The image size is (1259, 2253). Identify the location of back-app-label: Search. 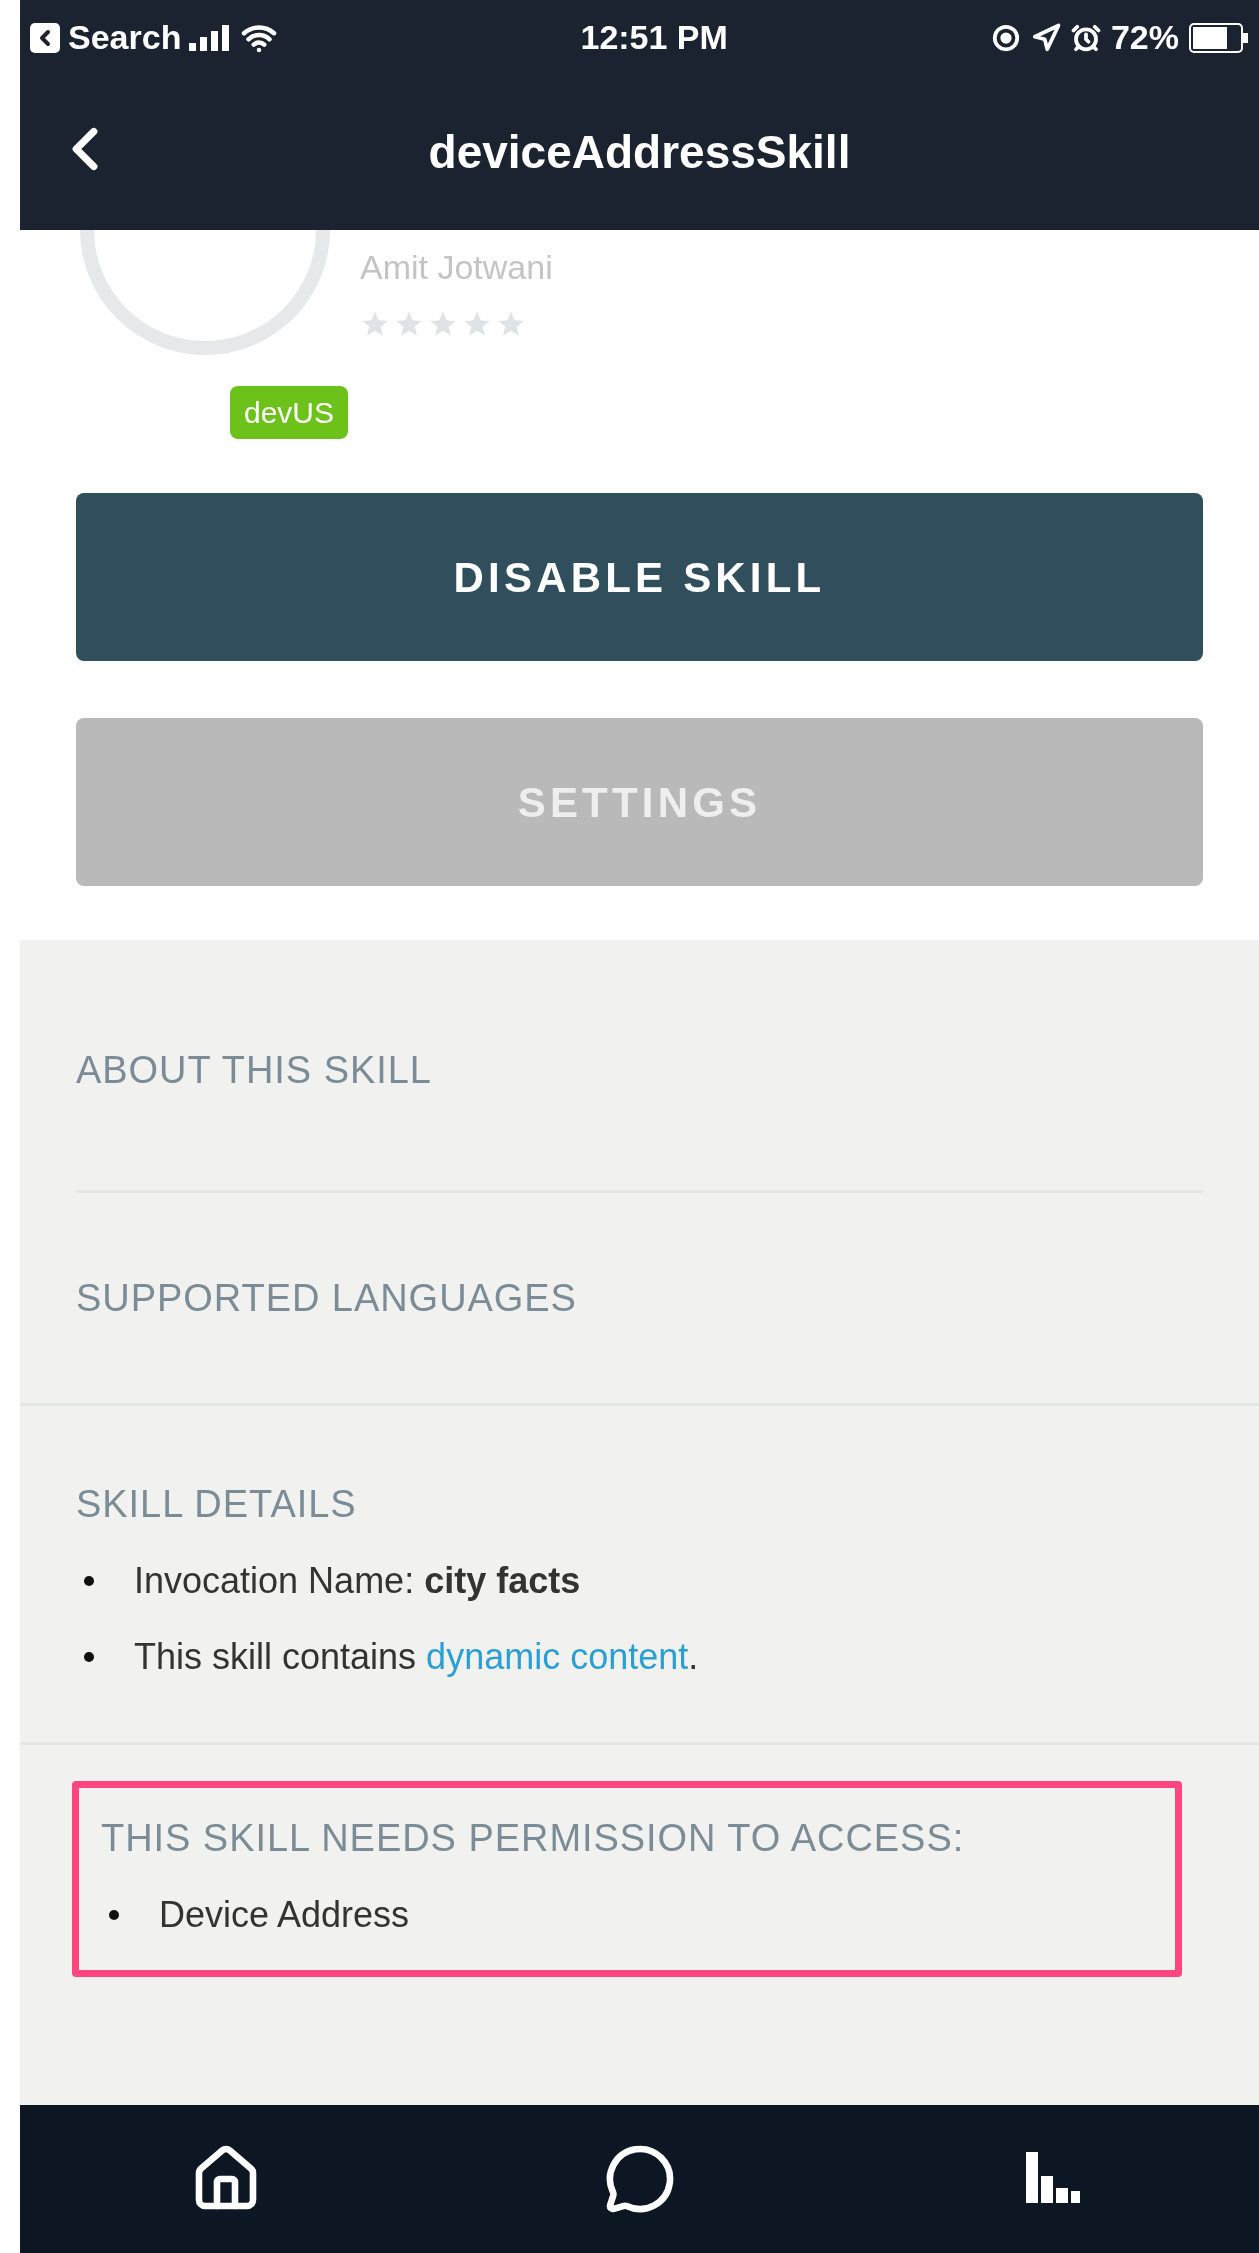
(125, 37).